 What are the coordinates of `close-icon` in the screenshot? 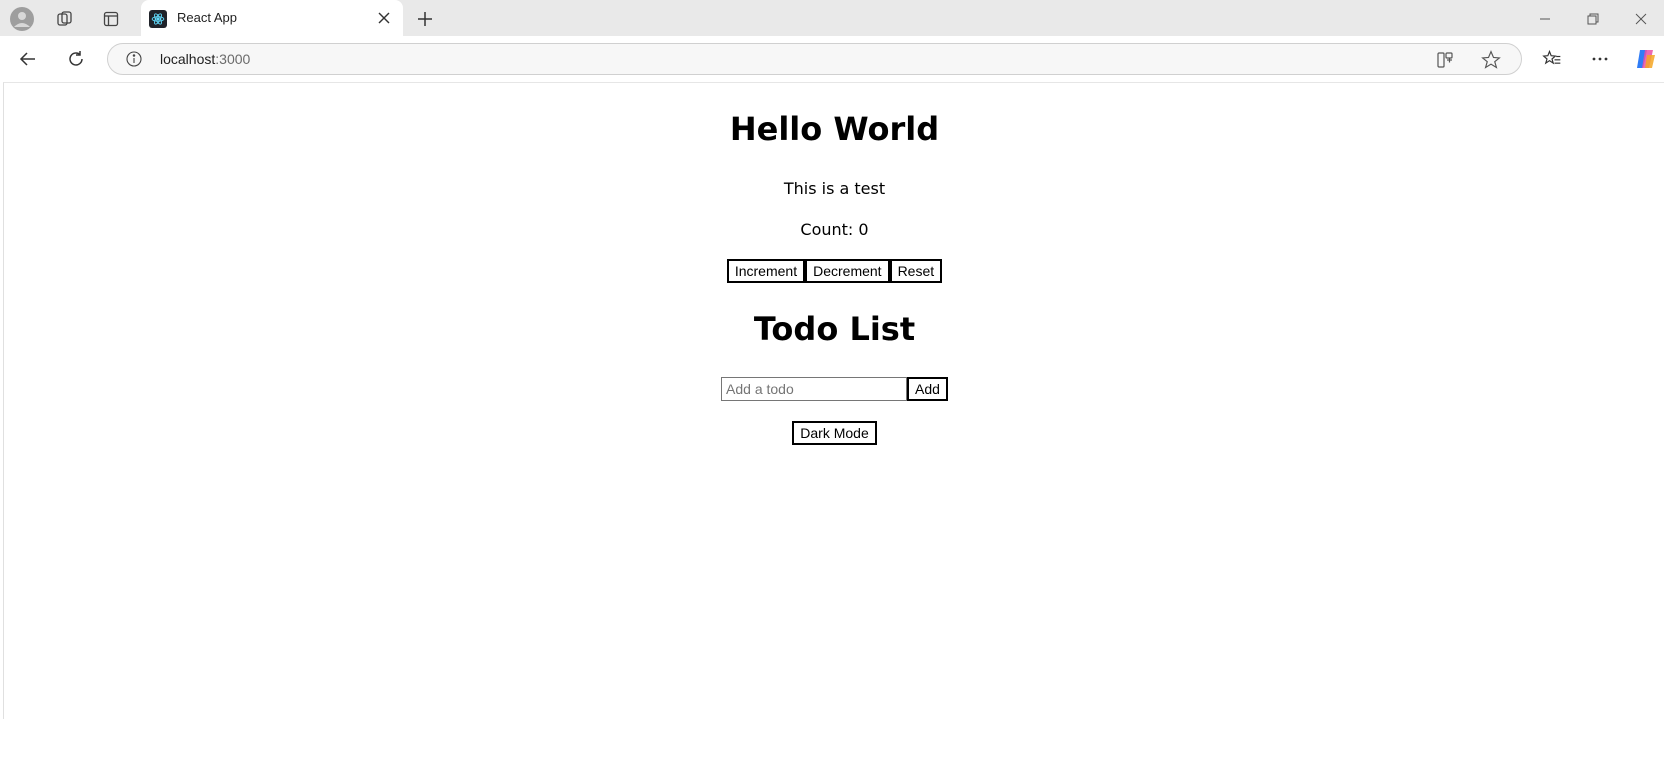 It's located at (384, 18).